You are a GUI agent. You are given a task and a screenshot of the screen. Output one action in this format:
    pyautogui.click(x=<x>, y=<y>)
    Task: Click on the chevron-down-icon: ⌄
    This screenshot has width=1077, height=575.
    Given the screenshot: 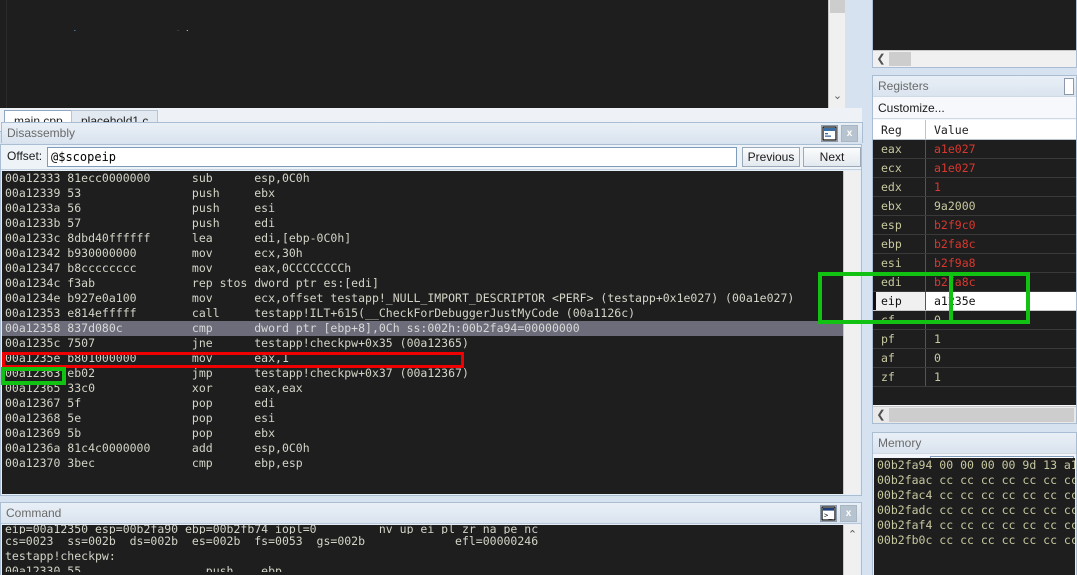 What is the action you would take?
    pyautogui.click(x=837, y=96)
    